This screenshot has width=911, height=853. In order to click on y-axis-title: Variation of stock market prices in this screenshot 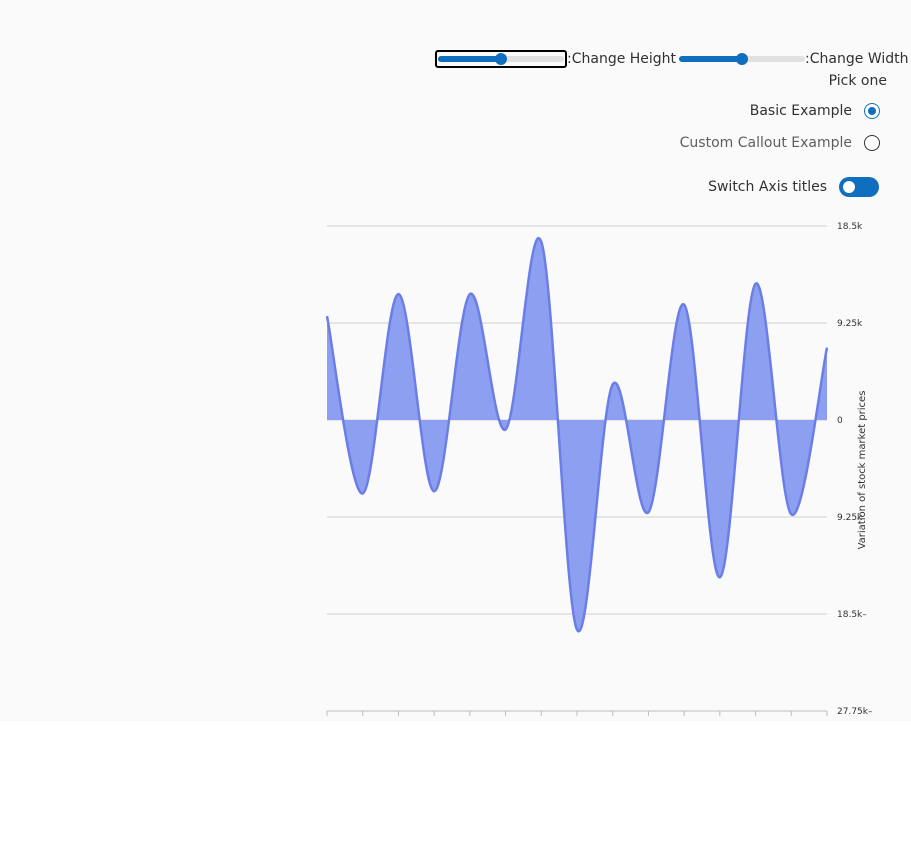, I will do `click(862, 470)`.